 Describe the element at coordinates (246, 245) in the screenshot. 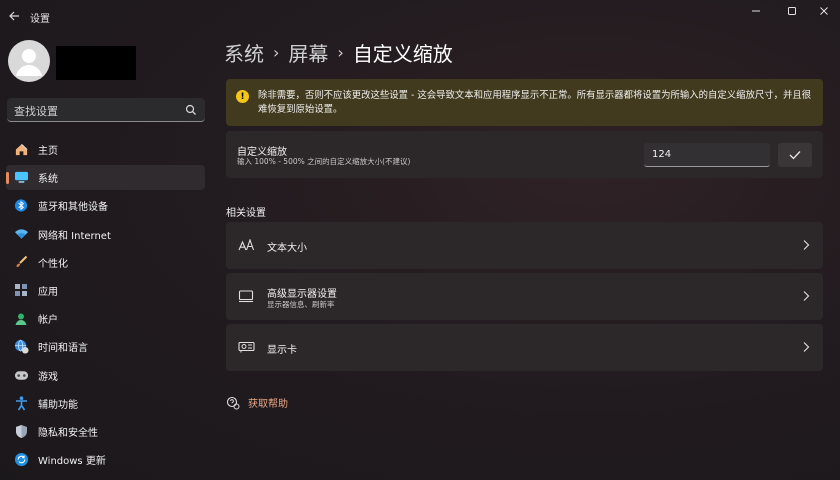

I see `text-size-icon` at that location.